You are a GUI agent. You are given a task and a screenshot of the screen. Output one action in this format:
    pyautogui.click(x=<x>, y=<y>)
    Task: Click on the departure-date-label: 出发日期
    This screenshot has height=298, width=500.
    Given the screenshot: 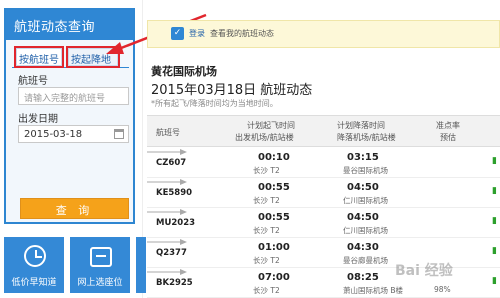 What is the action you would take?
    pyautogui.click(x=38, y=119)
    